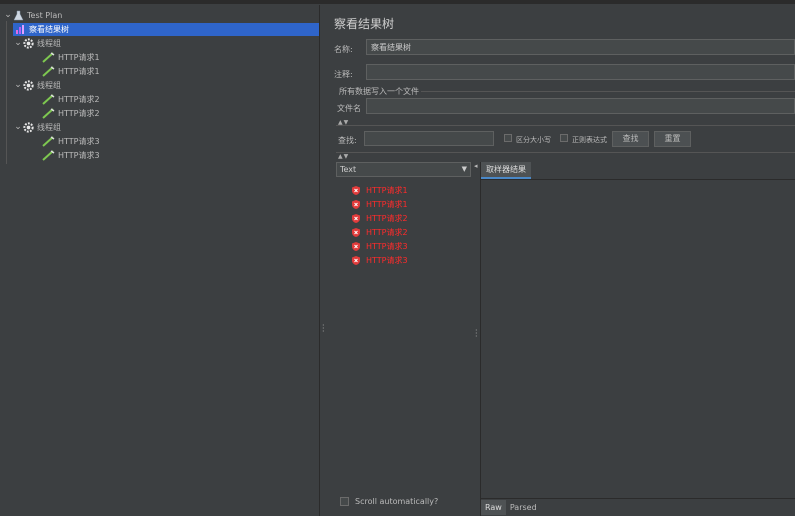 Image resolution: width=795 pixels, height=516 pixels. What do you see at coordinates (397, 501) in the screenshot?
I see `scroll-automatically-label: Scroll automatically?` at bounding box center [397, 501].